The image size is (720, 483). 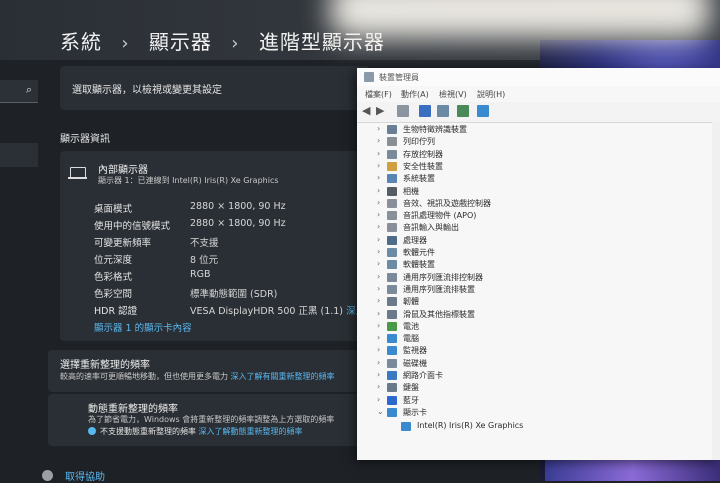 I want to click on spec-value: 8 位元, so click(x=204, y=260).